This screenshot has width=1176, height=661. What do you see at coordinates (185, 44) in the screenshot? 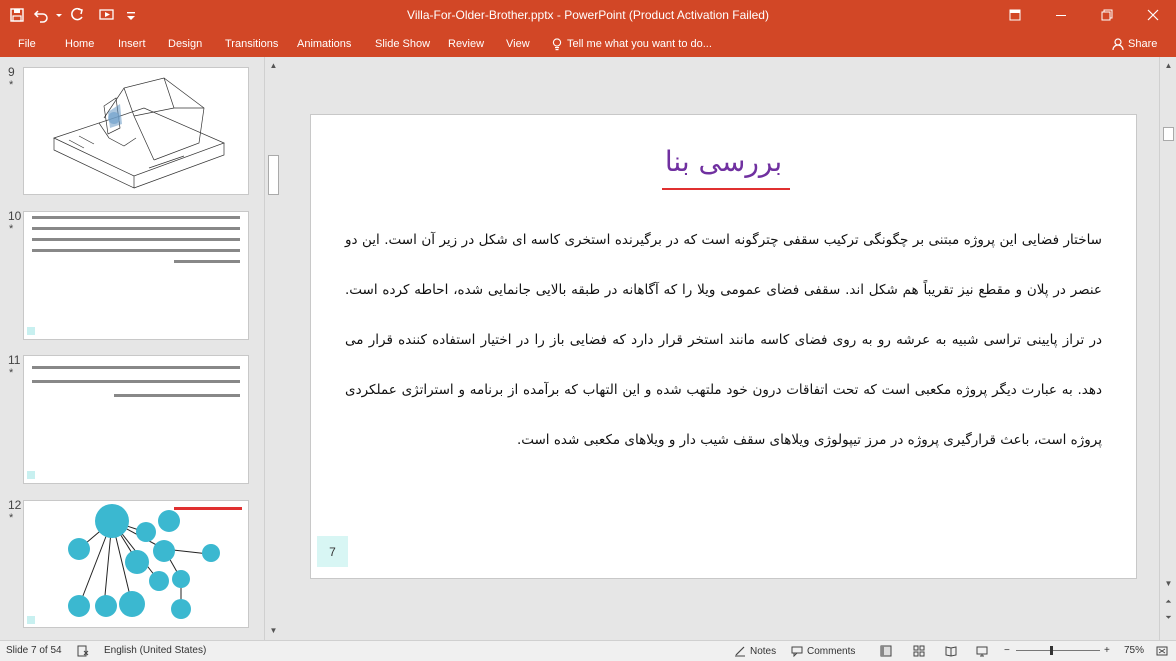
I see `tab-design: Design` at bounding box center [185, 44].